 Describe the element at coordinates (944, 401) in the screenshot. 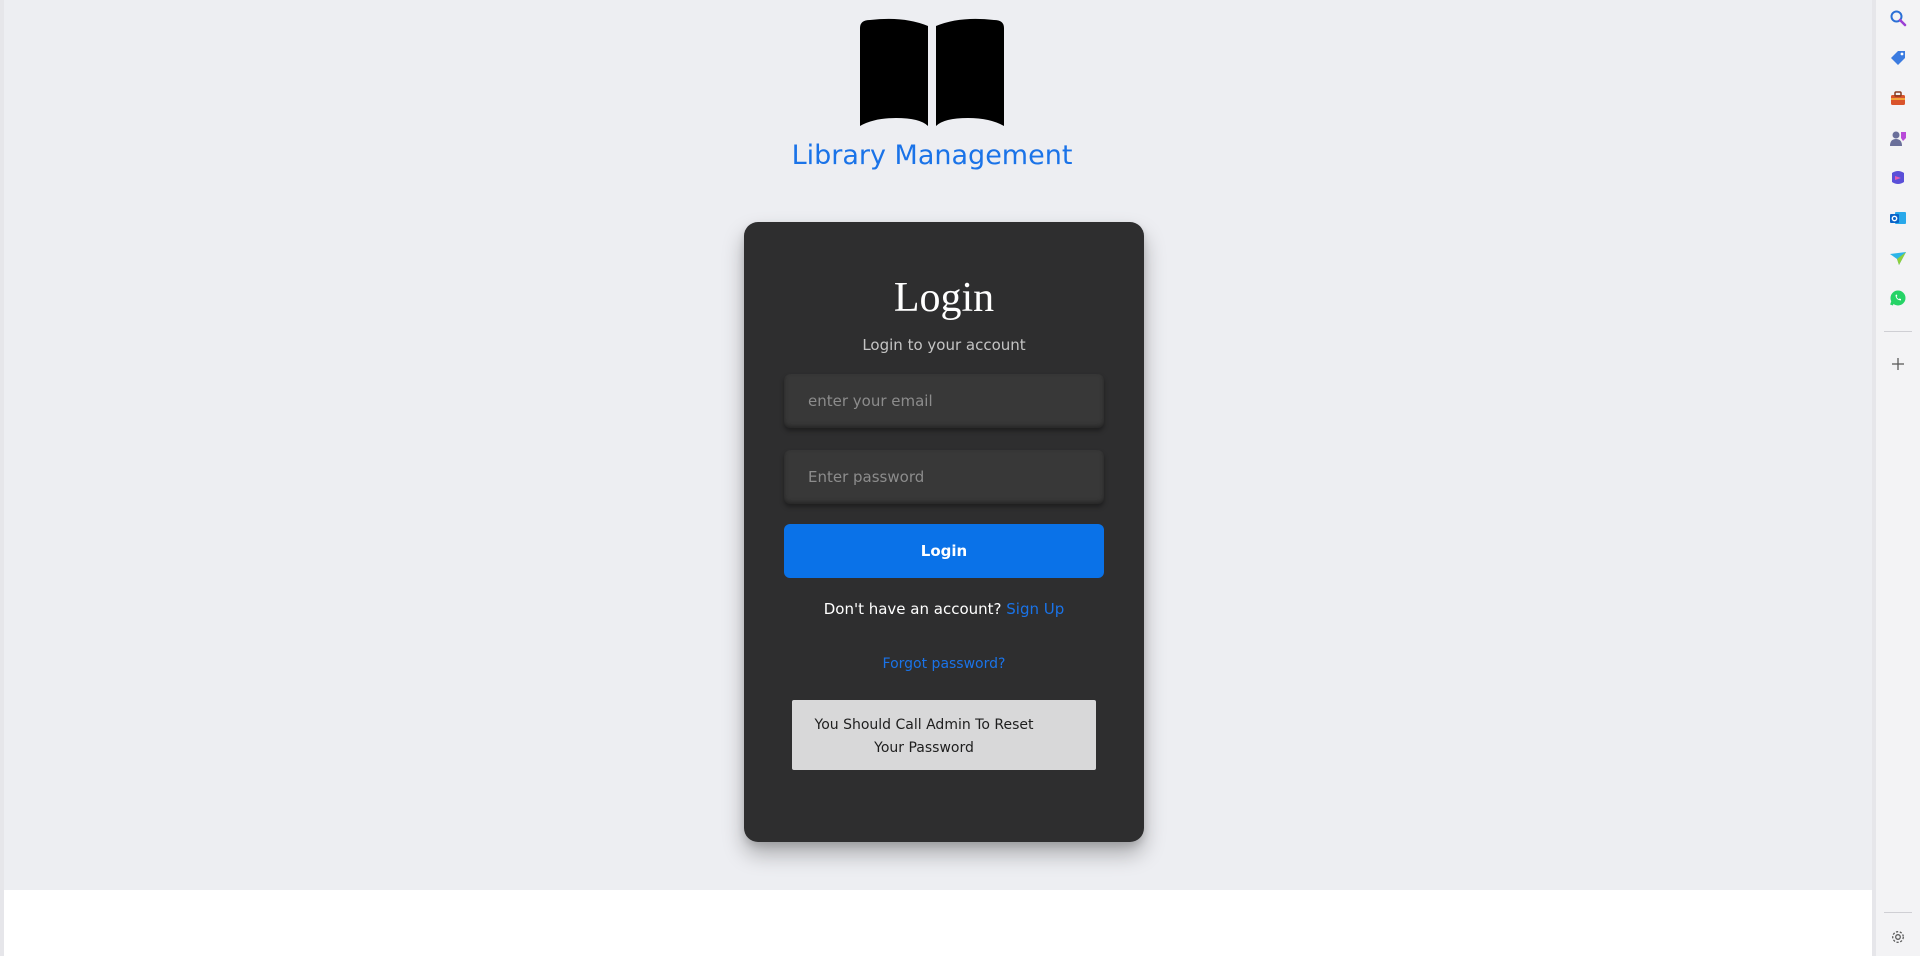

I see `email-field` at that location.